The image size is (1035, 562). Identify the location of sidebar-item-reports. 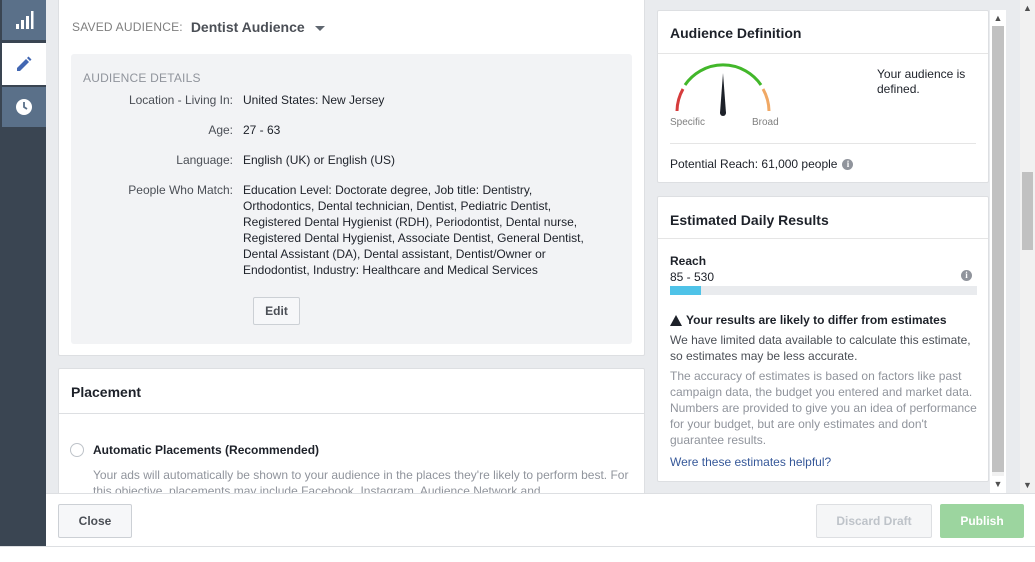
(24, 20).